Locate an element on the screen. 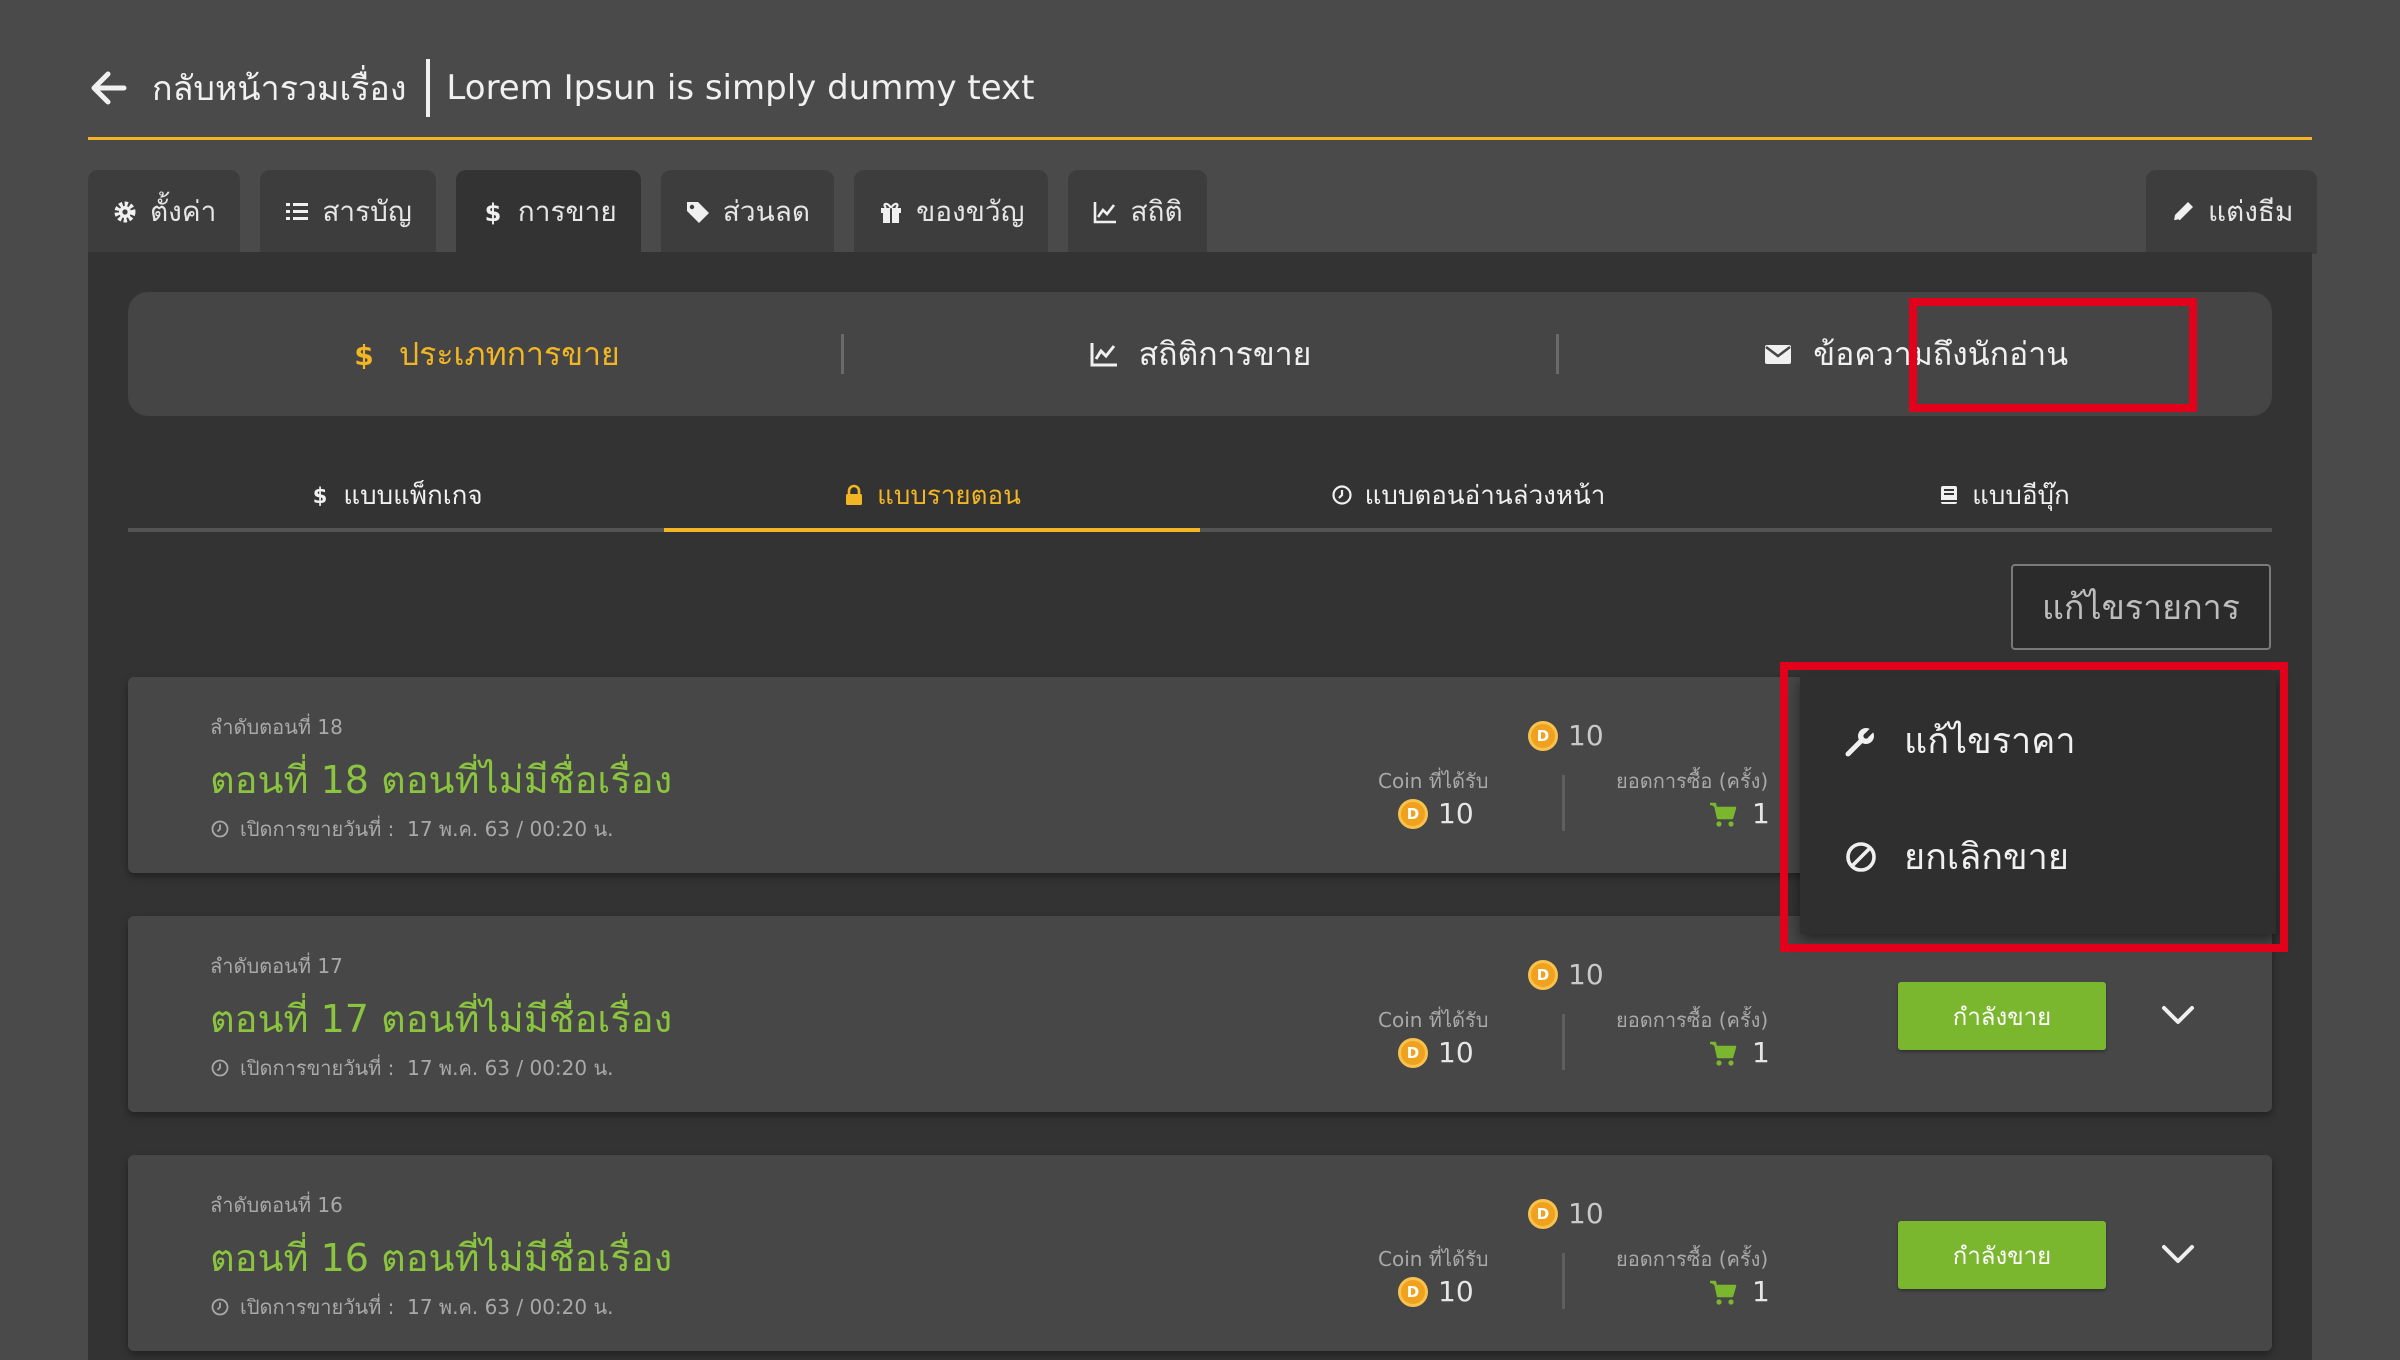 Image resolution: width=2400 pixels, height=1360 pixels. episode-title: ตอนที่ 18 ตอนที่ไม่มีชื่อเรื่อง is located at coordinates (441, 779).